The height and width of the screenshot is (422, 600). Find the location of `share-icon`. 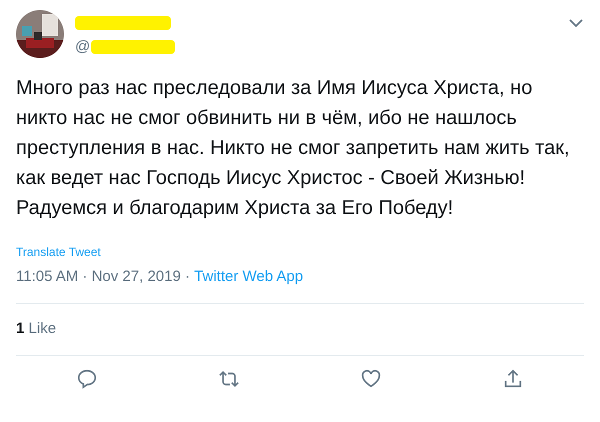

share-icon is located at coordinates (513, 379).